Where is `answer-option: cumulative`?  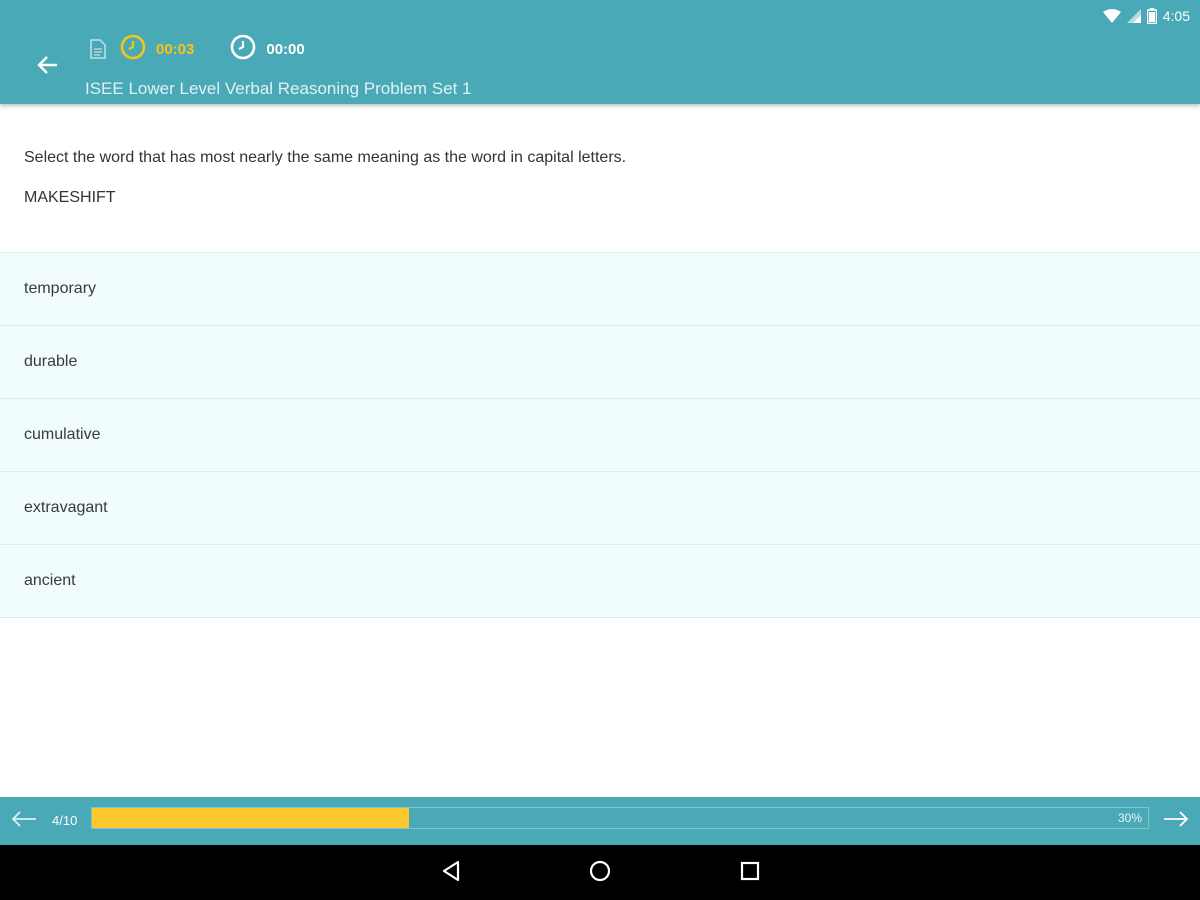
answer-option: cumulative is located at coordinates (600, 435).